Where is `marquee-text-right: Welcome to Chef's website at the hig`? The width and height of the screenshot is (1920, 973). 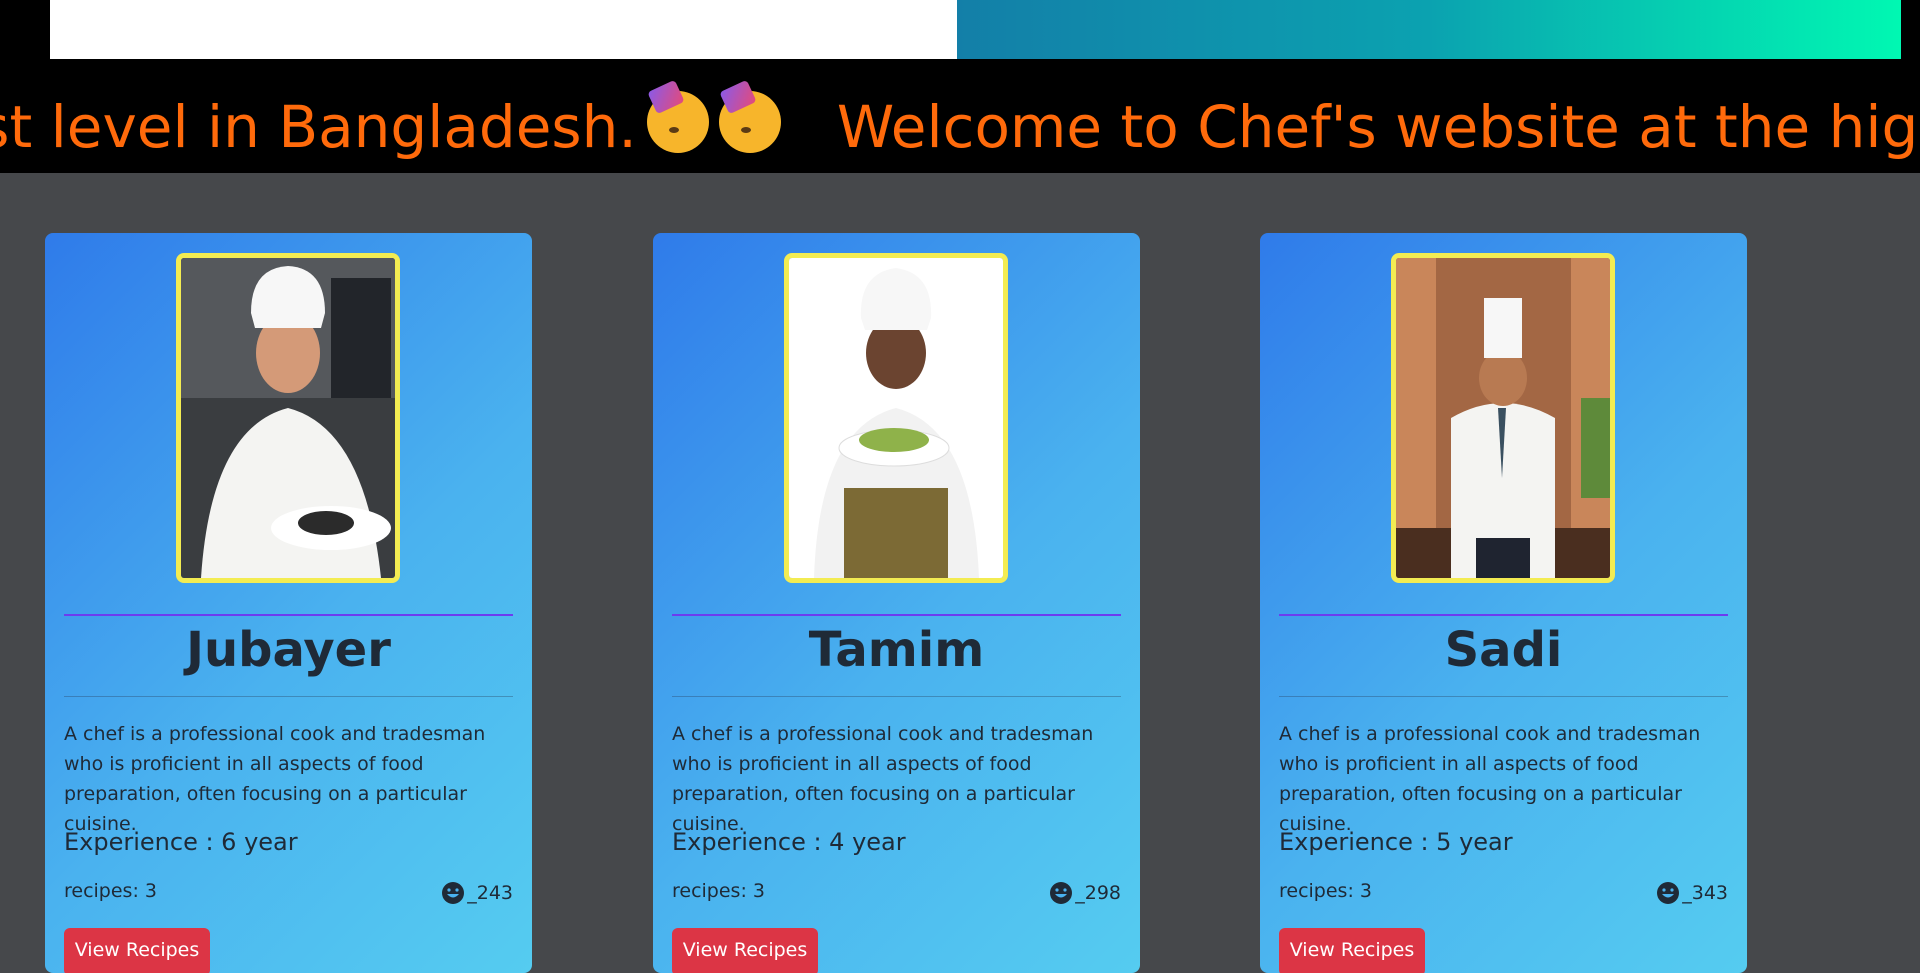
marquee-text-right: Welcome to Chef's website at the hig is located at coordinates (1377, 127).